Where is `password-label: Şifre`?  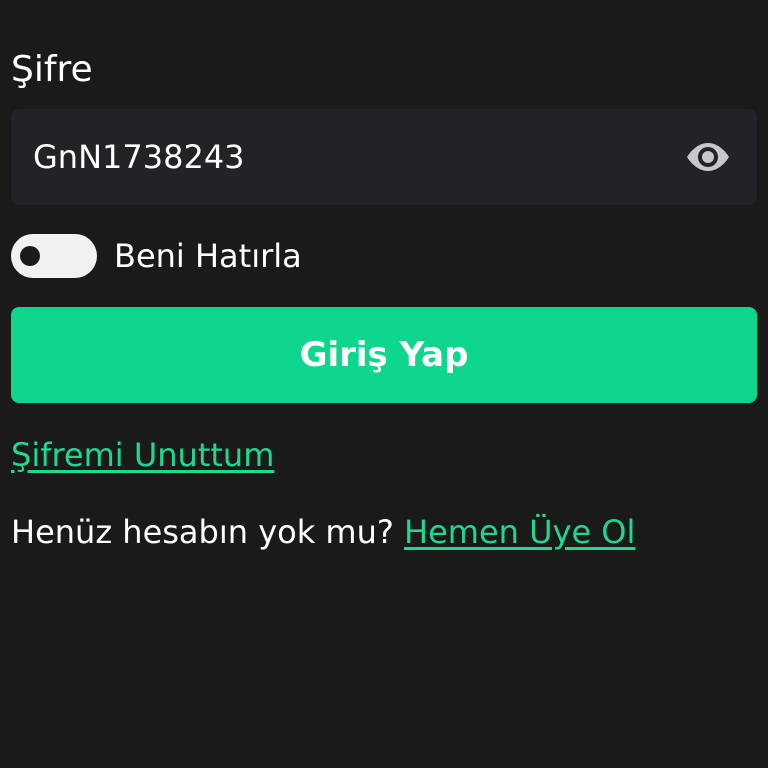 password-label: Şifre is located at coordinates (52, 69).